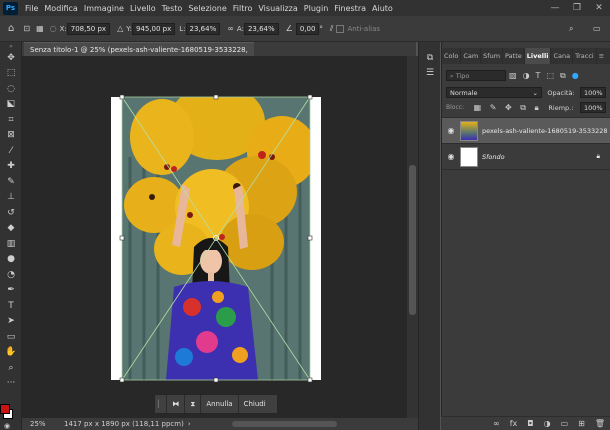 This screenshot has width=610, height=430. Describe the element at coordinates (430, 58) in the screenshot. I see `history-icon: ⧉` at that location.